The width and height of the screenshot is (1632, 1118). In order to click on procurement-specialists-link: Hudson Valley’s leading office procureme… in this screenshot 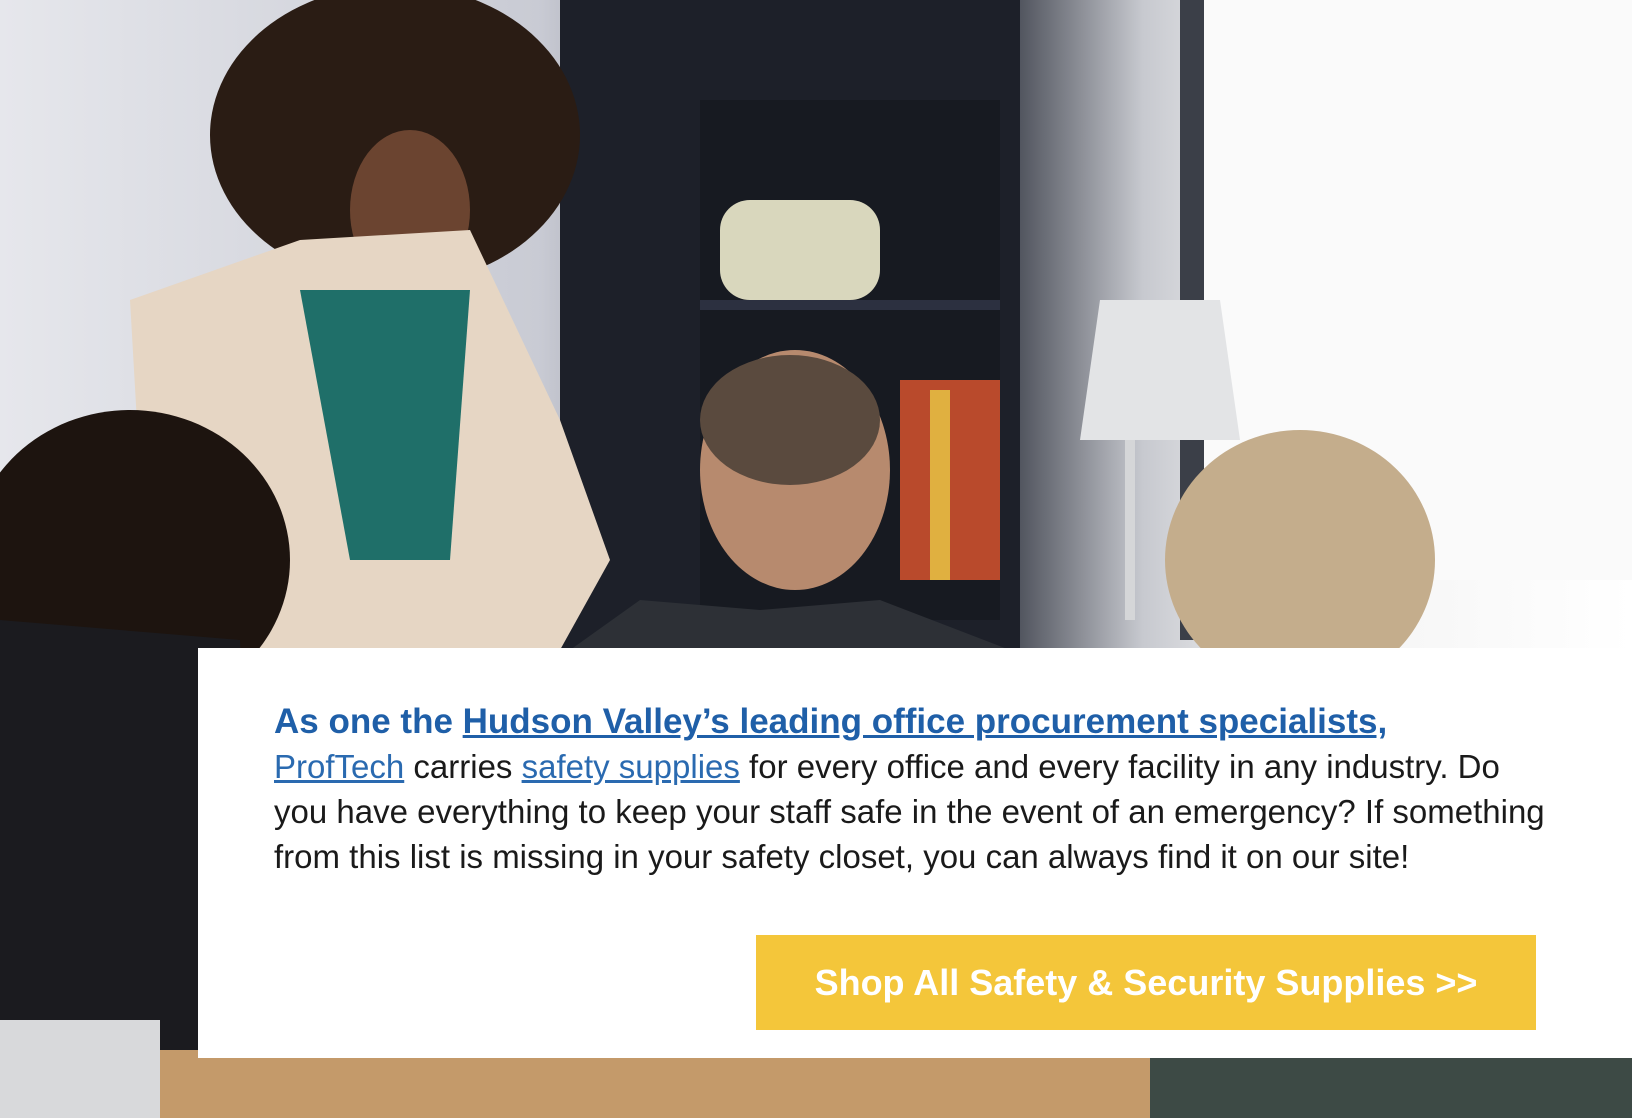, I will do `click(925, 721)`.